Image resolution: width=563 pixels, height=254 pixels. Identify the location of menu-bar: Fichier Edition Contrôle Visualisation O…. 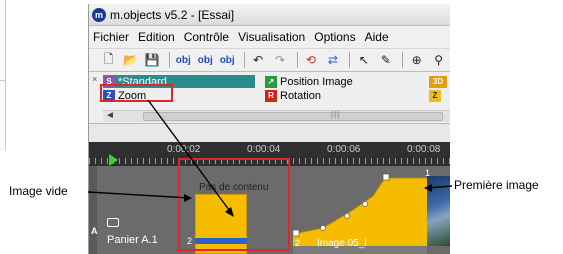
(269, 37).